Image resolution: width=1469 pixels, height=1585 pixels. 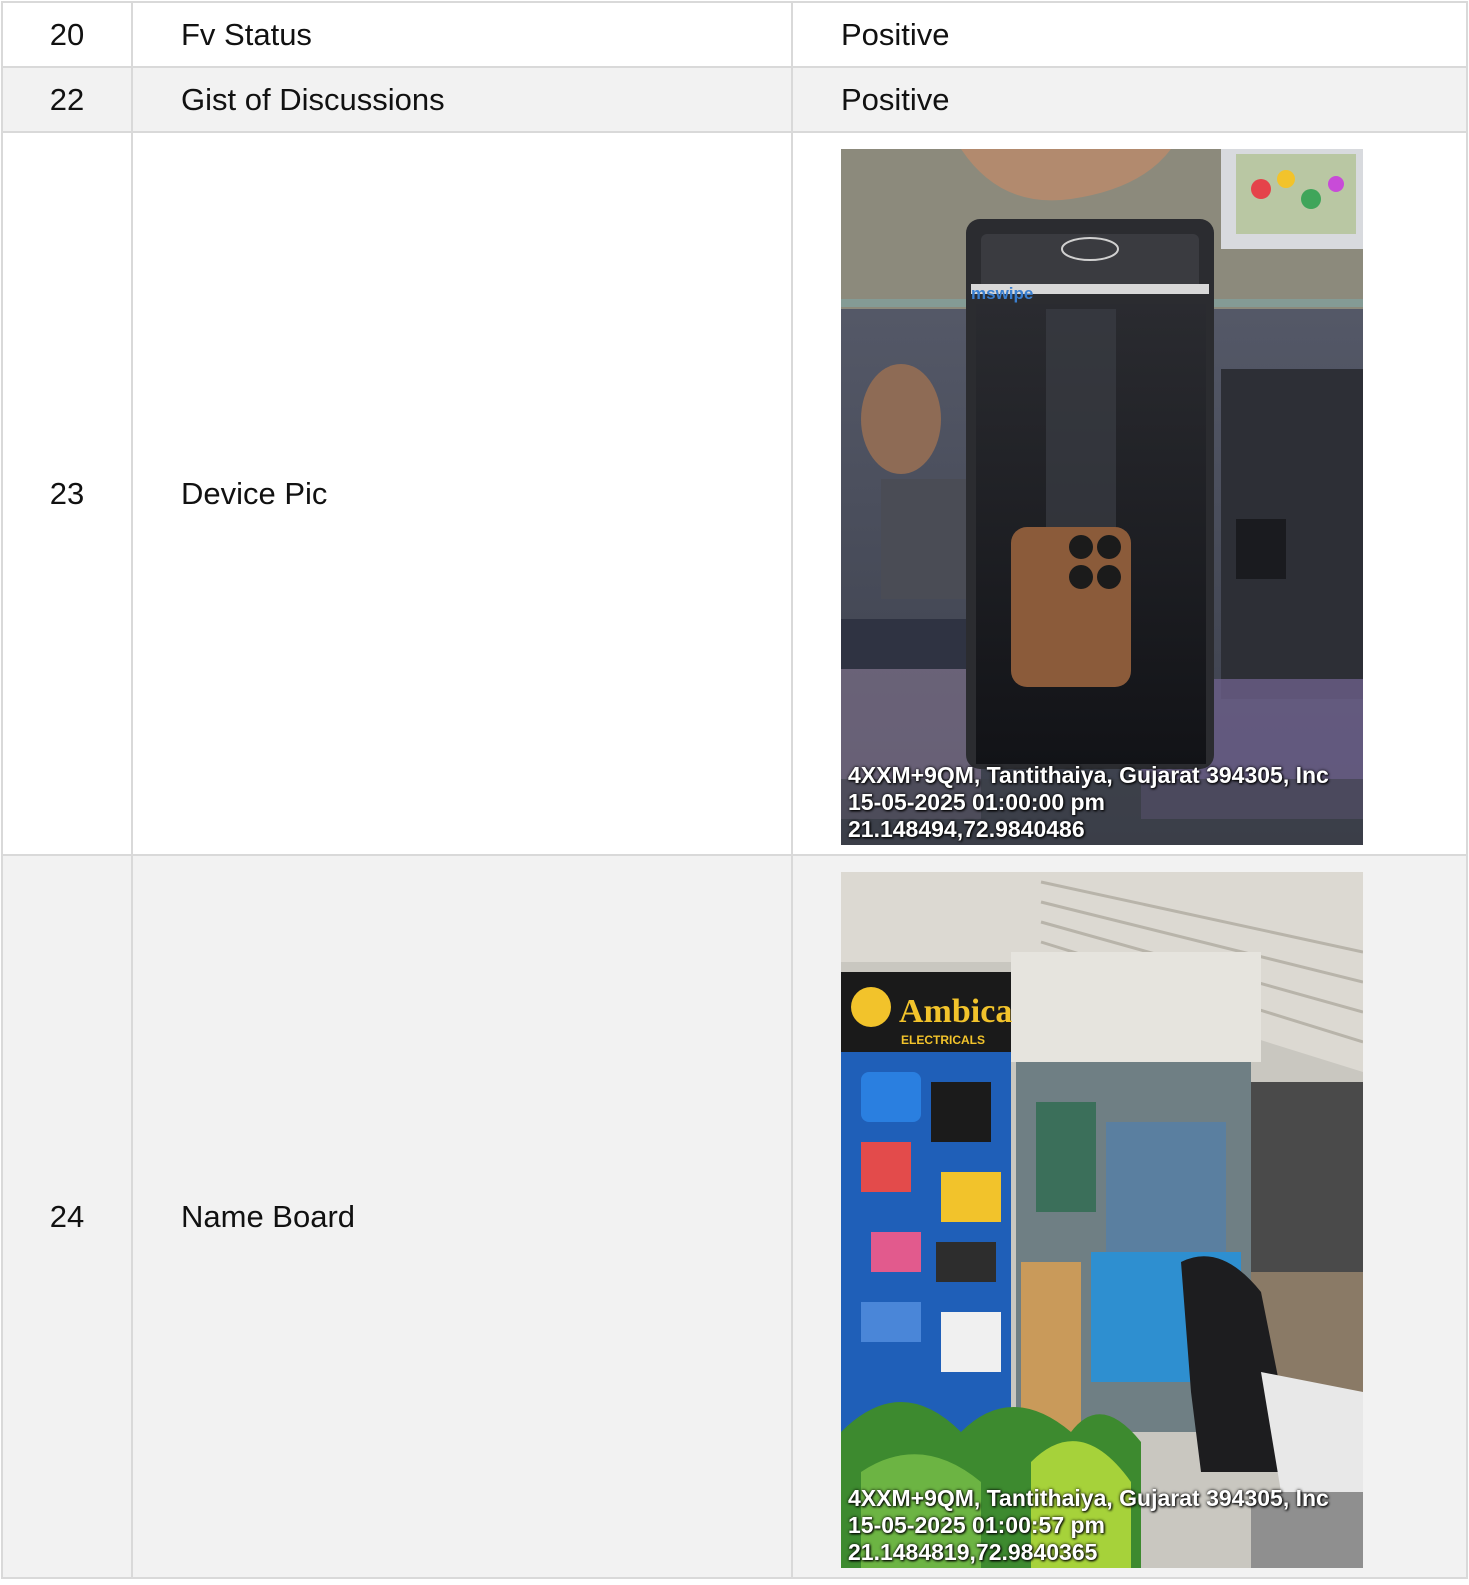 I want to click on table-row: 22 Gist of Discussions Positive, so click(x=734, y=99).